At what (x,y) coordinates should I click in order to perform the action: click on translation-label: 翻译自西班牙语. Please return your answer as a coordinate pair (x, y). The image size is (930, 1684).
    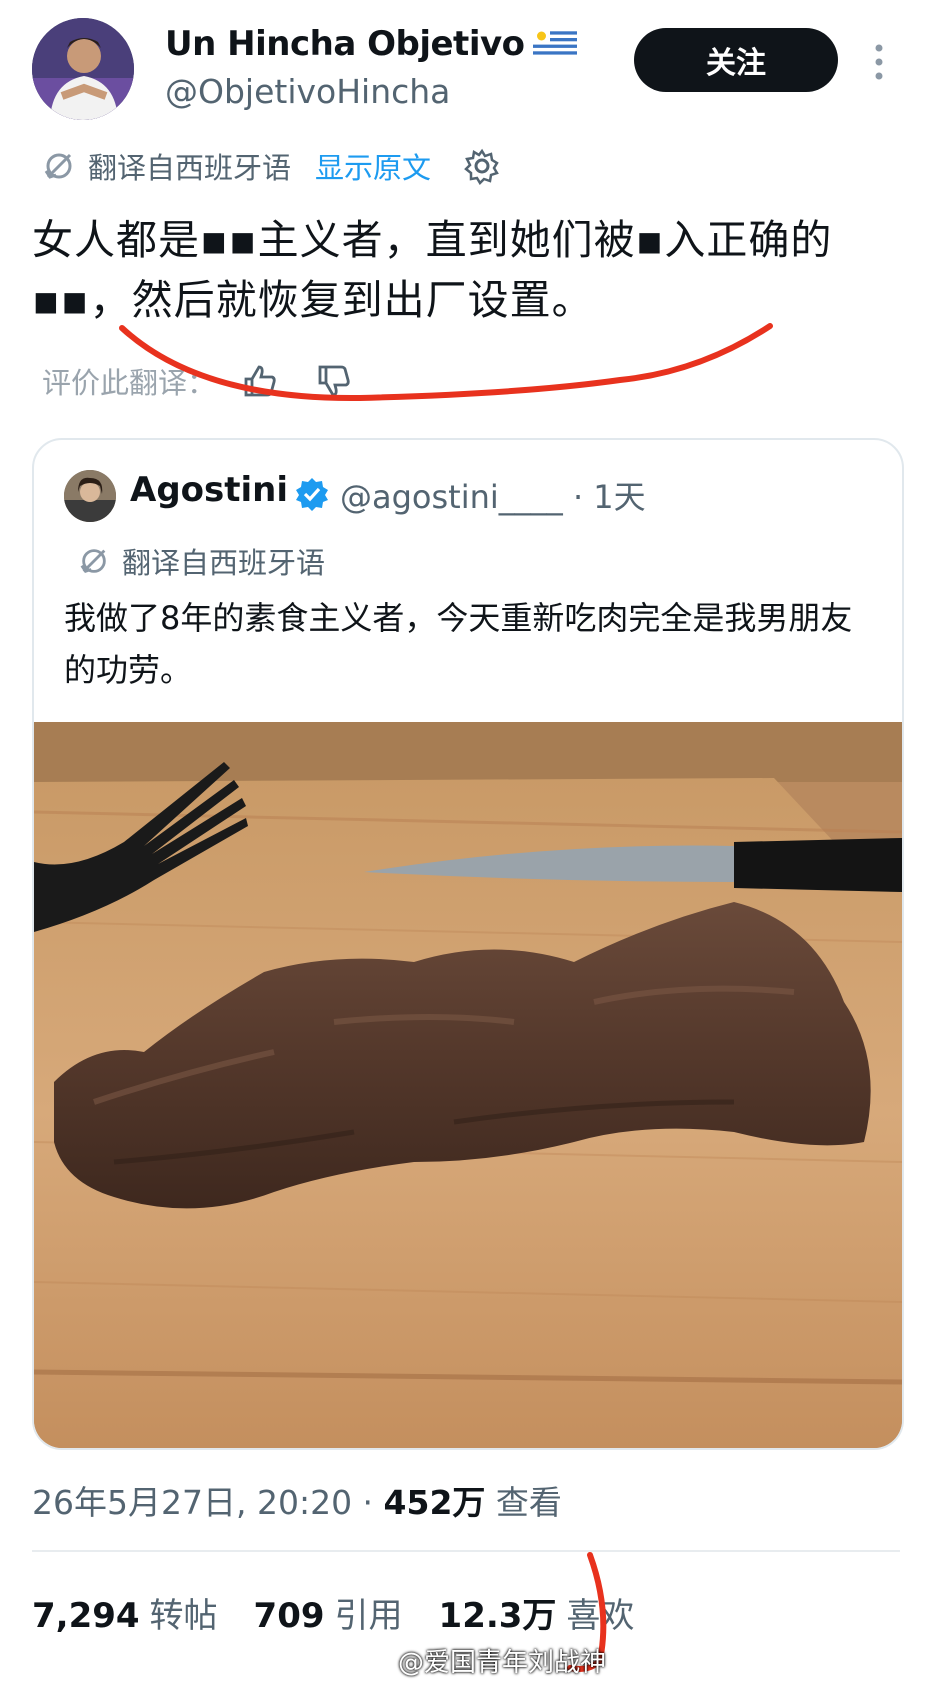
    Looking at the image, I should click on (190, 168).